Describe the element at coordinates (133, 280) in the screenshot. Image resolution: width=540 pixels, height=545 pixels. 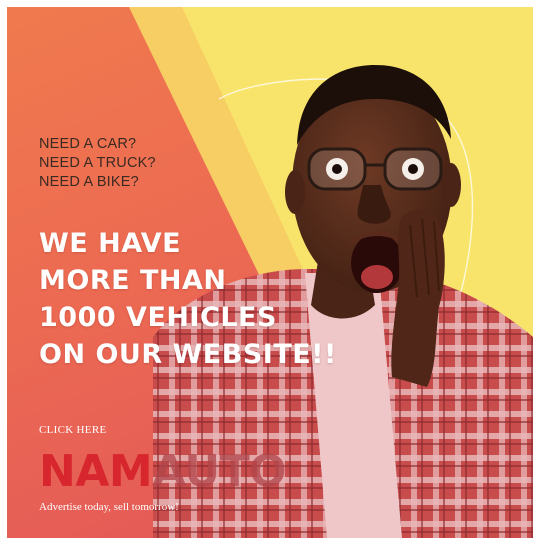
I see `headline-line-2: MORE THAN` at that location.